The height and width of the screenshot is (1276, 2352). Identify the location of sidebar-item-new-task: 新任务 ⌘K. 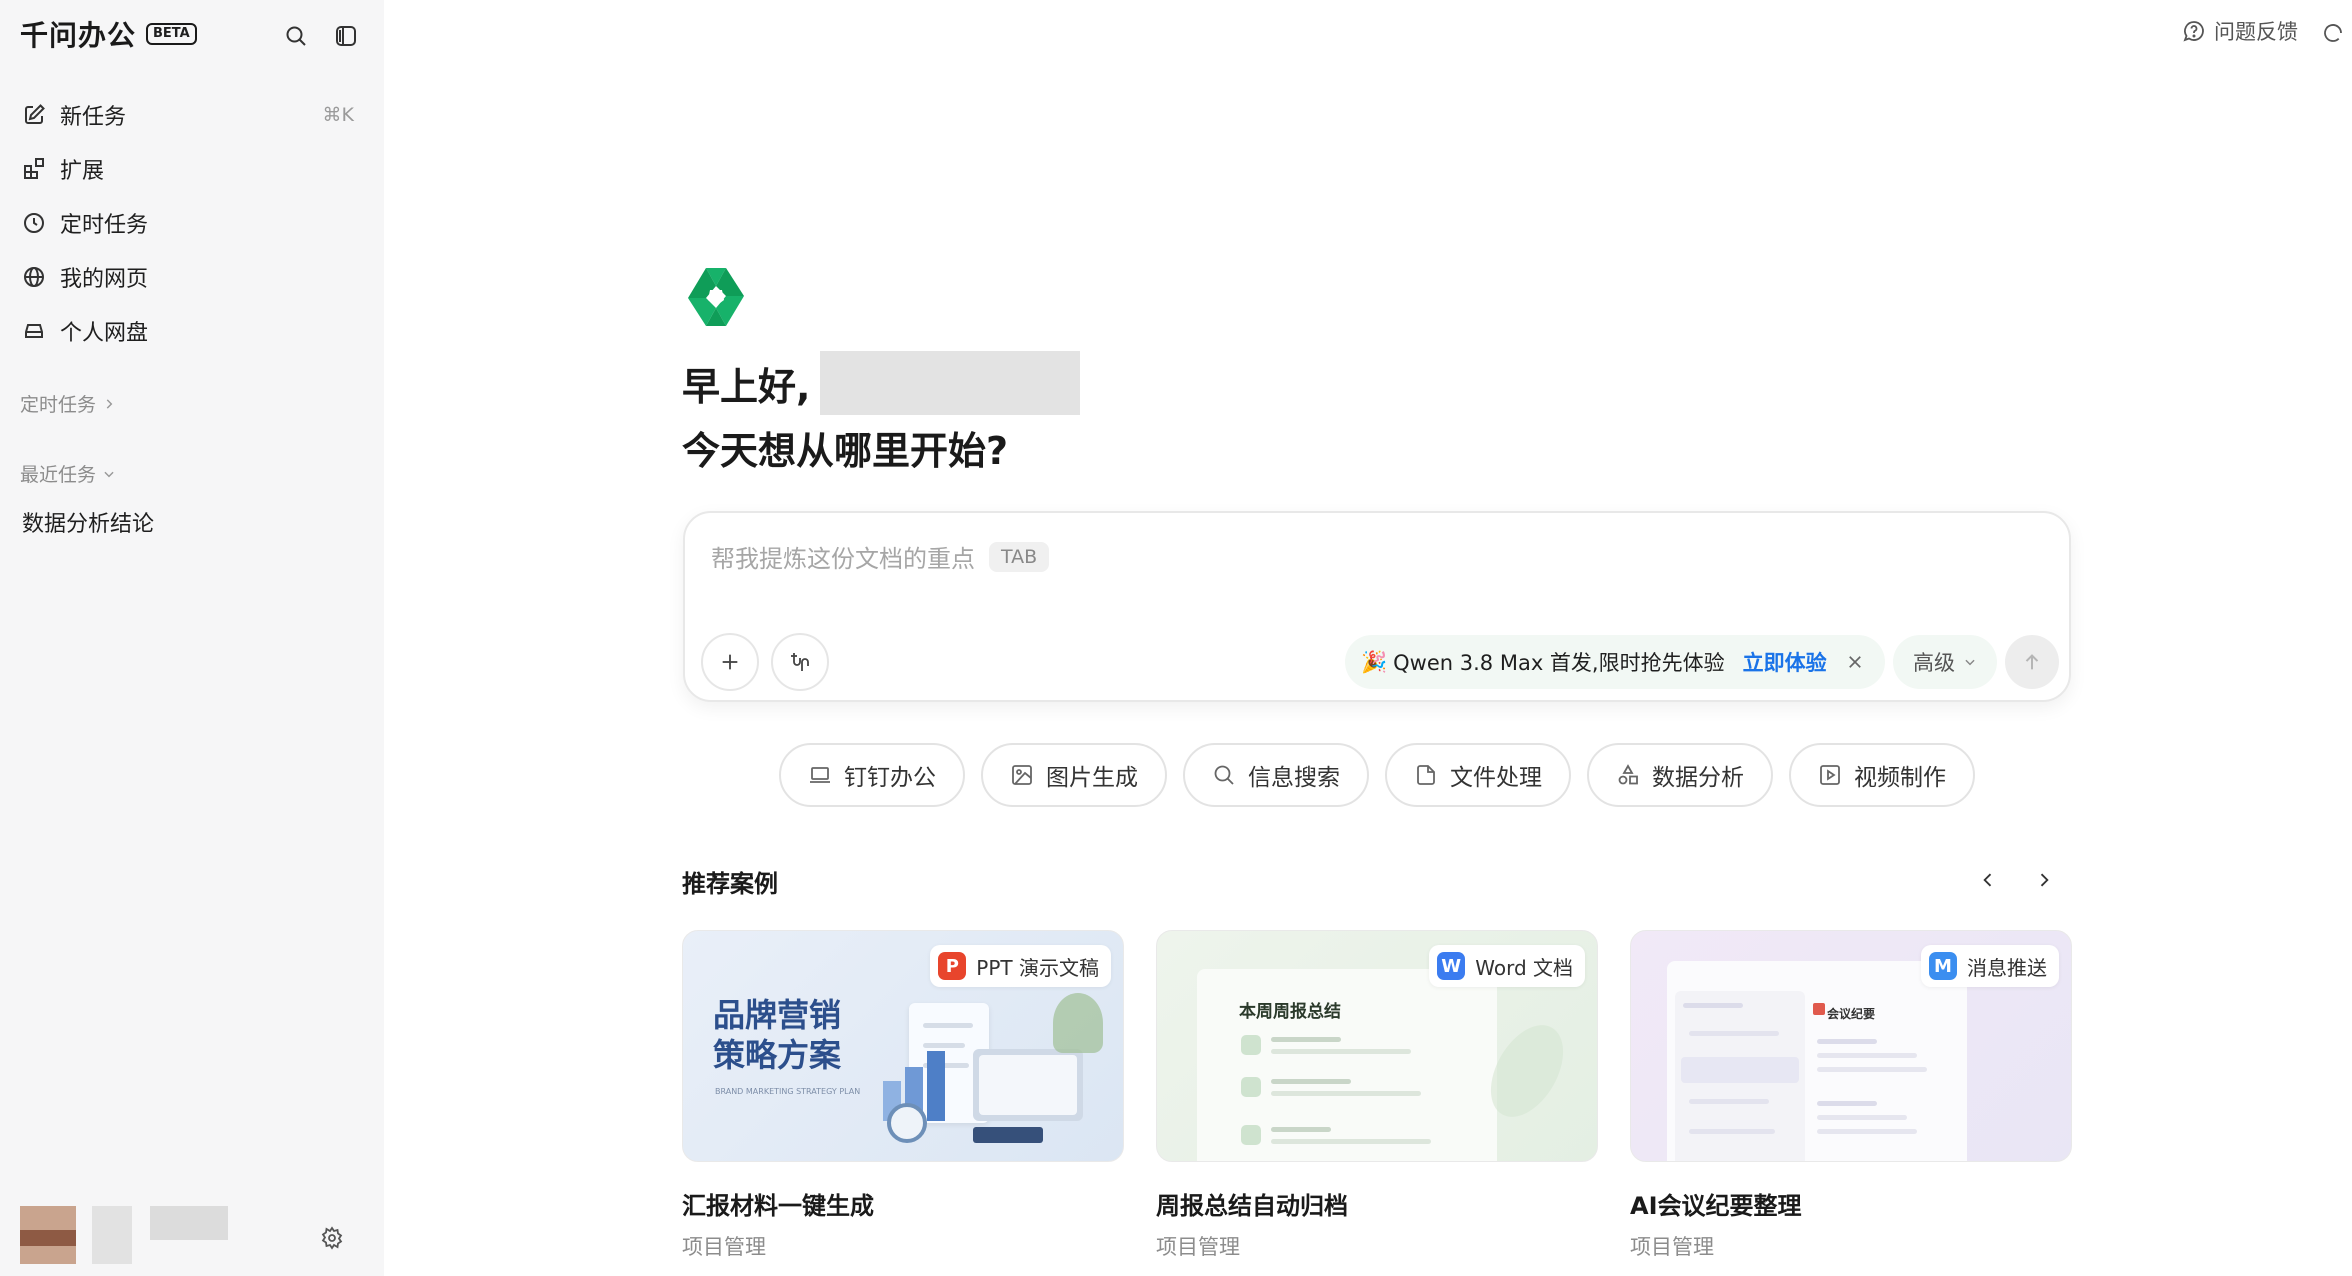
(192, 115).